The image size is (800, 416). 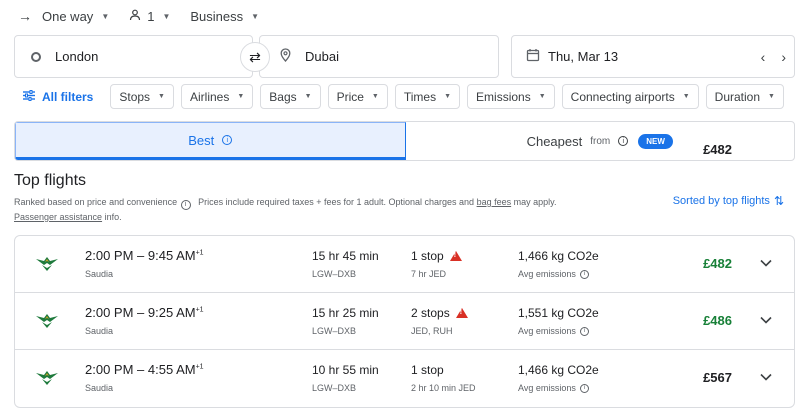 What do you see at coordinates (68, 16) in the screenshot?
I see `trip-type-label: One way` at bounding box center [68, 16].